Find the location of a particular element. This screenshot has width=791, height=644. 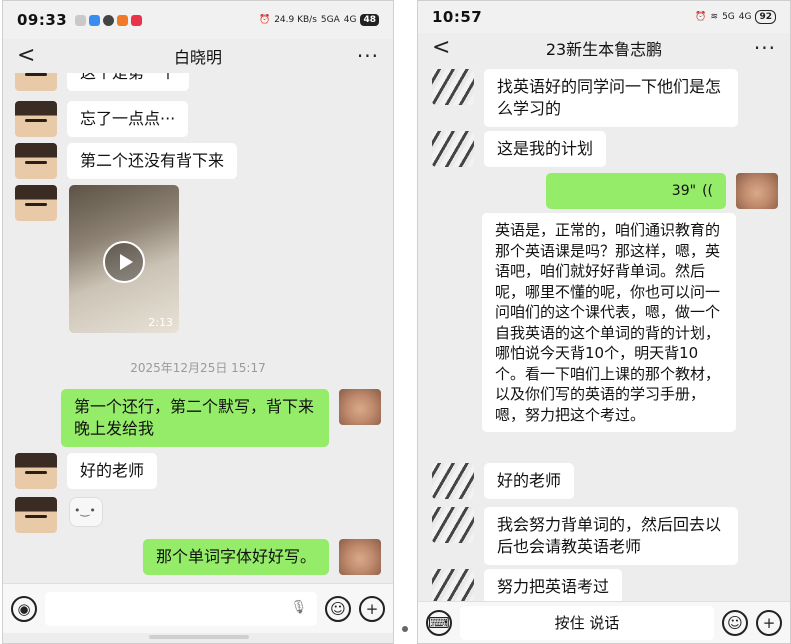

battery-indicator: 48 is located at coordinates (369, 20).